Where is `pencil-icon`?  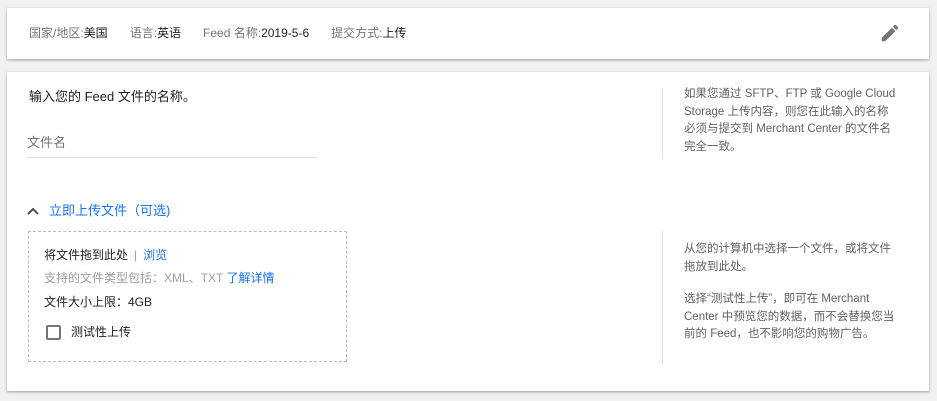 pencil-icon is located at coordinates (890, 33).